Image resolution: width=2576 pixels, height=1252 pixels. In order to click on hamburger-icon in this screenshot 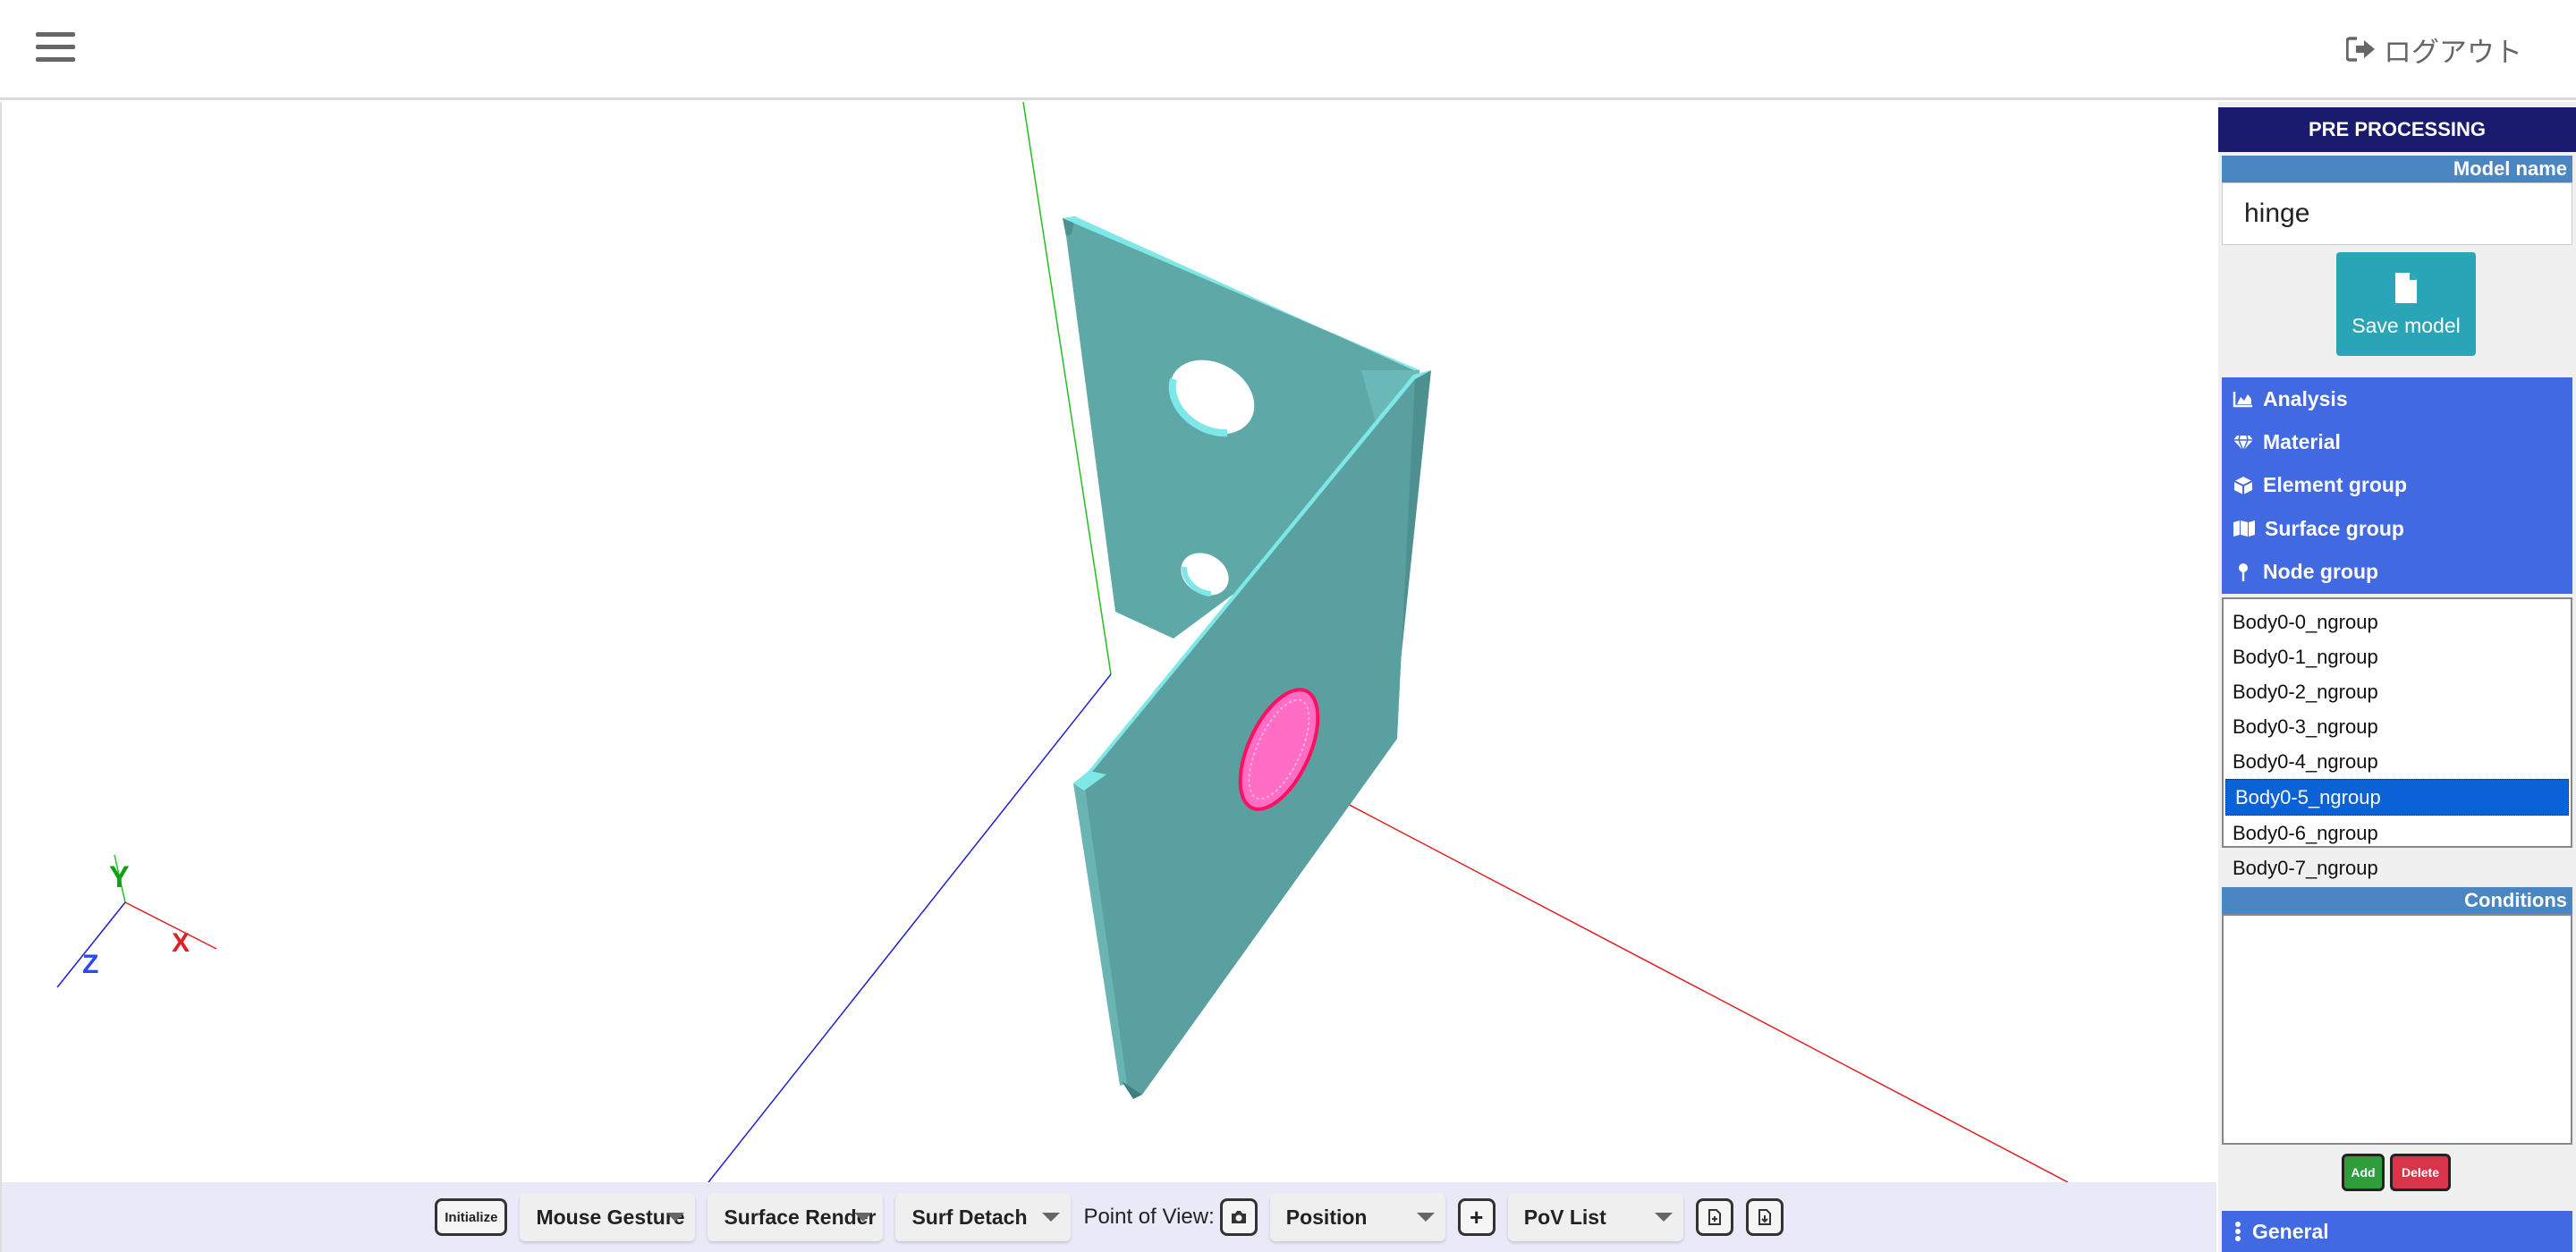, I will do `click(55, 50)`.